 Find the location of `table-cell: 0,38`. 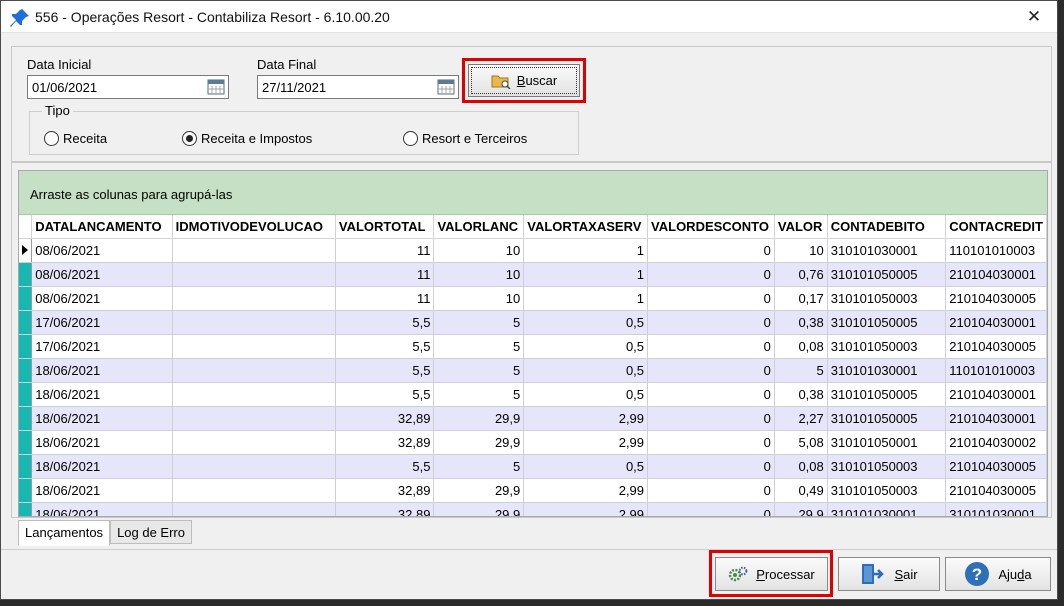

table-cell: 0,38 is located at coordinates (801, 394).